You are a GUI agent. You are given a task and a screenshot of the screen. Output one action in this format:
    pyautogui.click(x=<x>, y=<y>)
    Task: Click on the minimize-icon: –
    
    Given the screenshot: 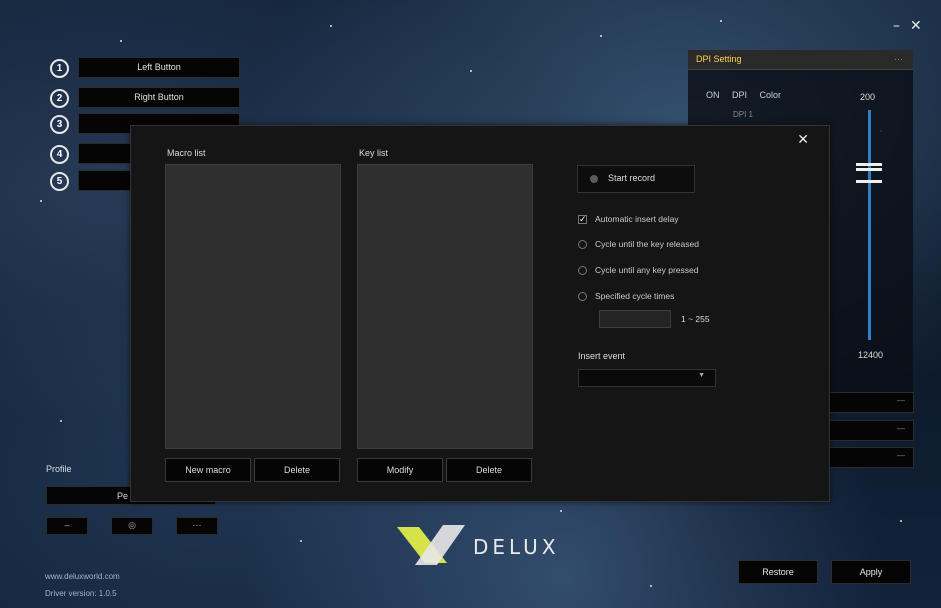 What is the action you would take?
    pyautogui.click(x=896, y=26)
    